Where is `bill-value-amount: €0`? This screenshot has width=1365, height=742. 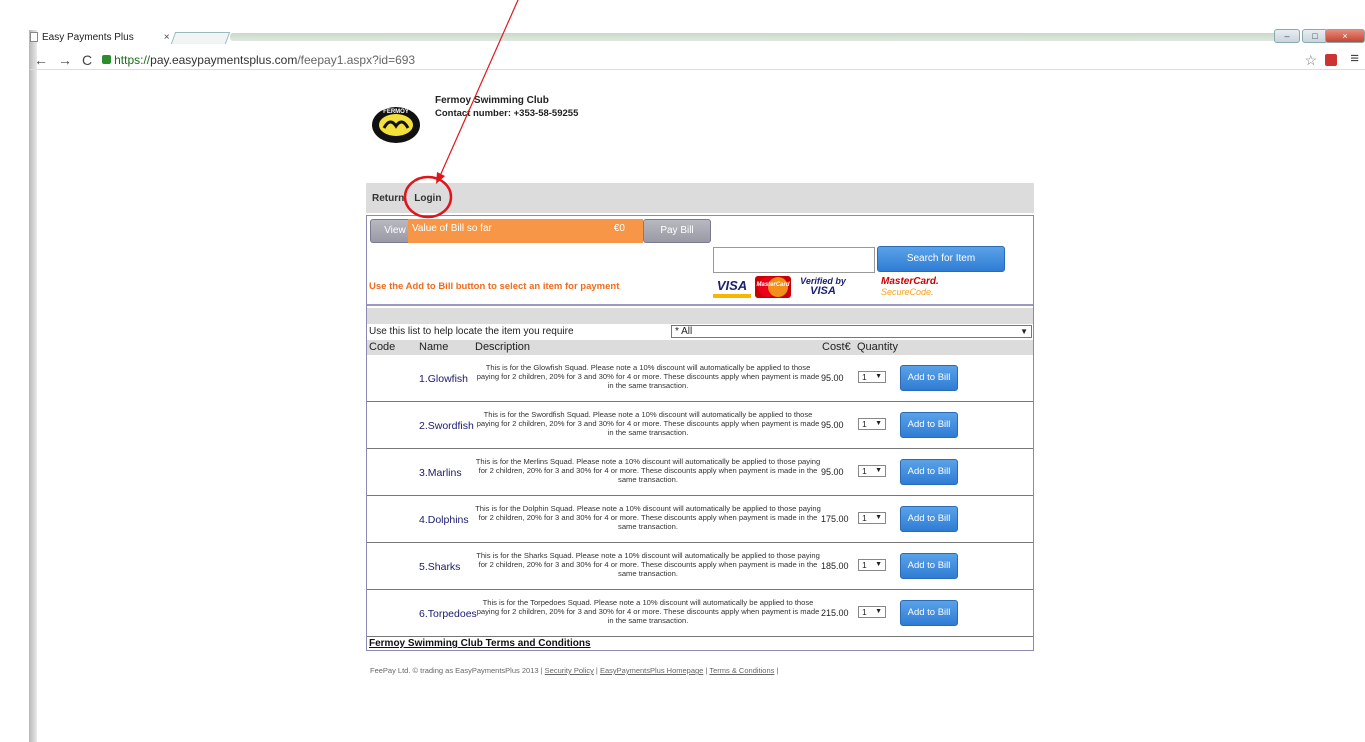 bill-value-amount: €0 is located at coordinates (619, 228).